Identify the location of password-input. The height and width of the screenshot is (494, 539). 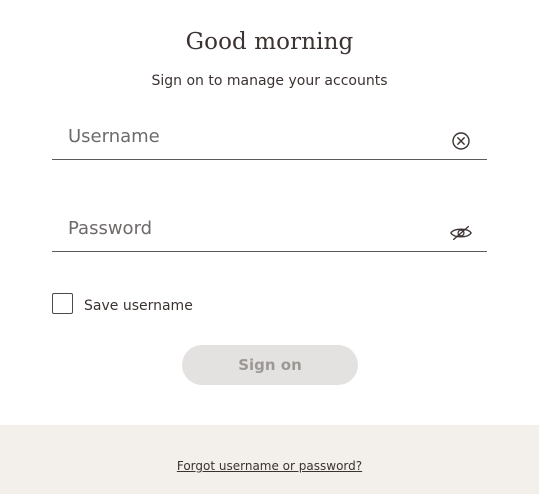
(245, 228).